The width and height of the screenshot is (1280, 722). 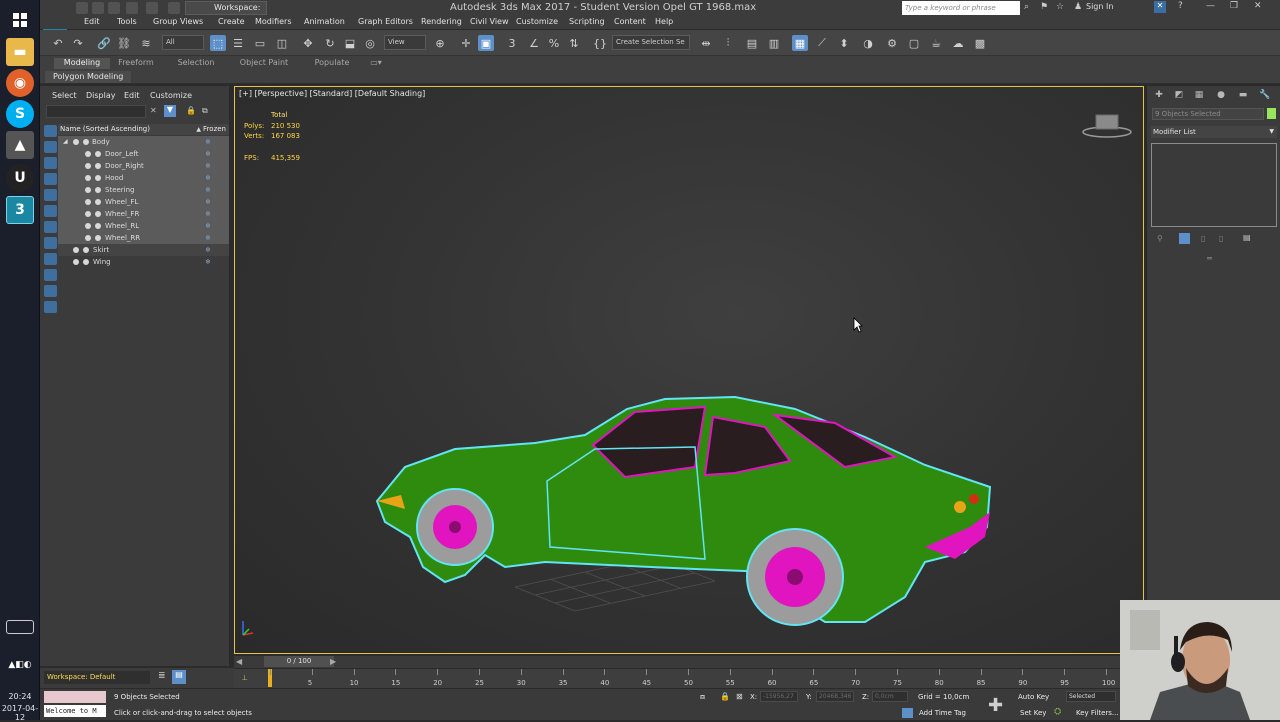 What do you see at coordinates (92, 21) in the screenshot?
I see `menu-edit: Edit` at bounding box center [92, 21].